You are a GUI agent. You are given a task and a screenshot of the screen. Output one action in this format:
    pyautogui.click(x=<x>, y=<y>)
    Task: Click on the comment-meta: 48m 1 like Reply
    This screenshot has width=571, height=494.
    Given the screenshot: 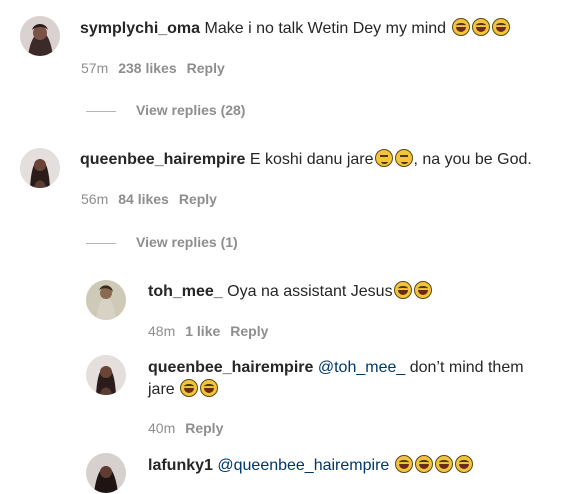 What is the action you would take?
    pyautogui.click(x=208, y=331)
    